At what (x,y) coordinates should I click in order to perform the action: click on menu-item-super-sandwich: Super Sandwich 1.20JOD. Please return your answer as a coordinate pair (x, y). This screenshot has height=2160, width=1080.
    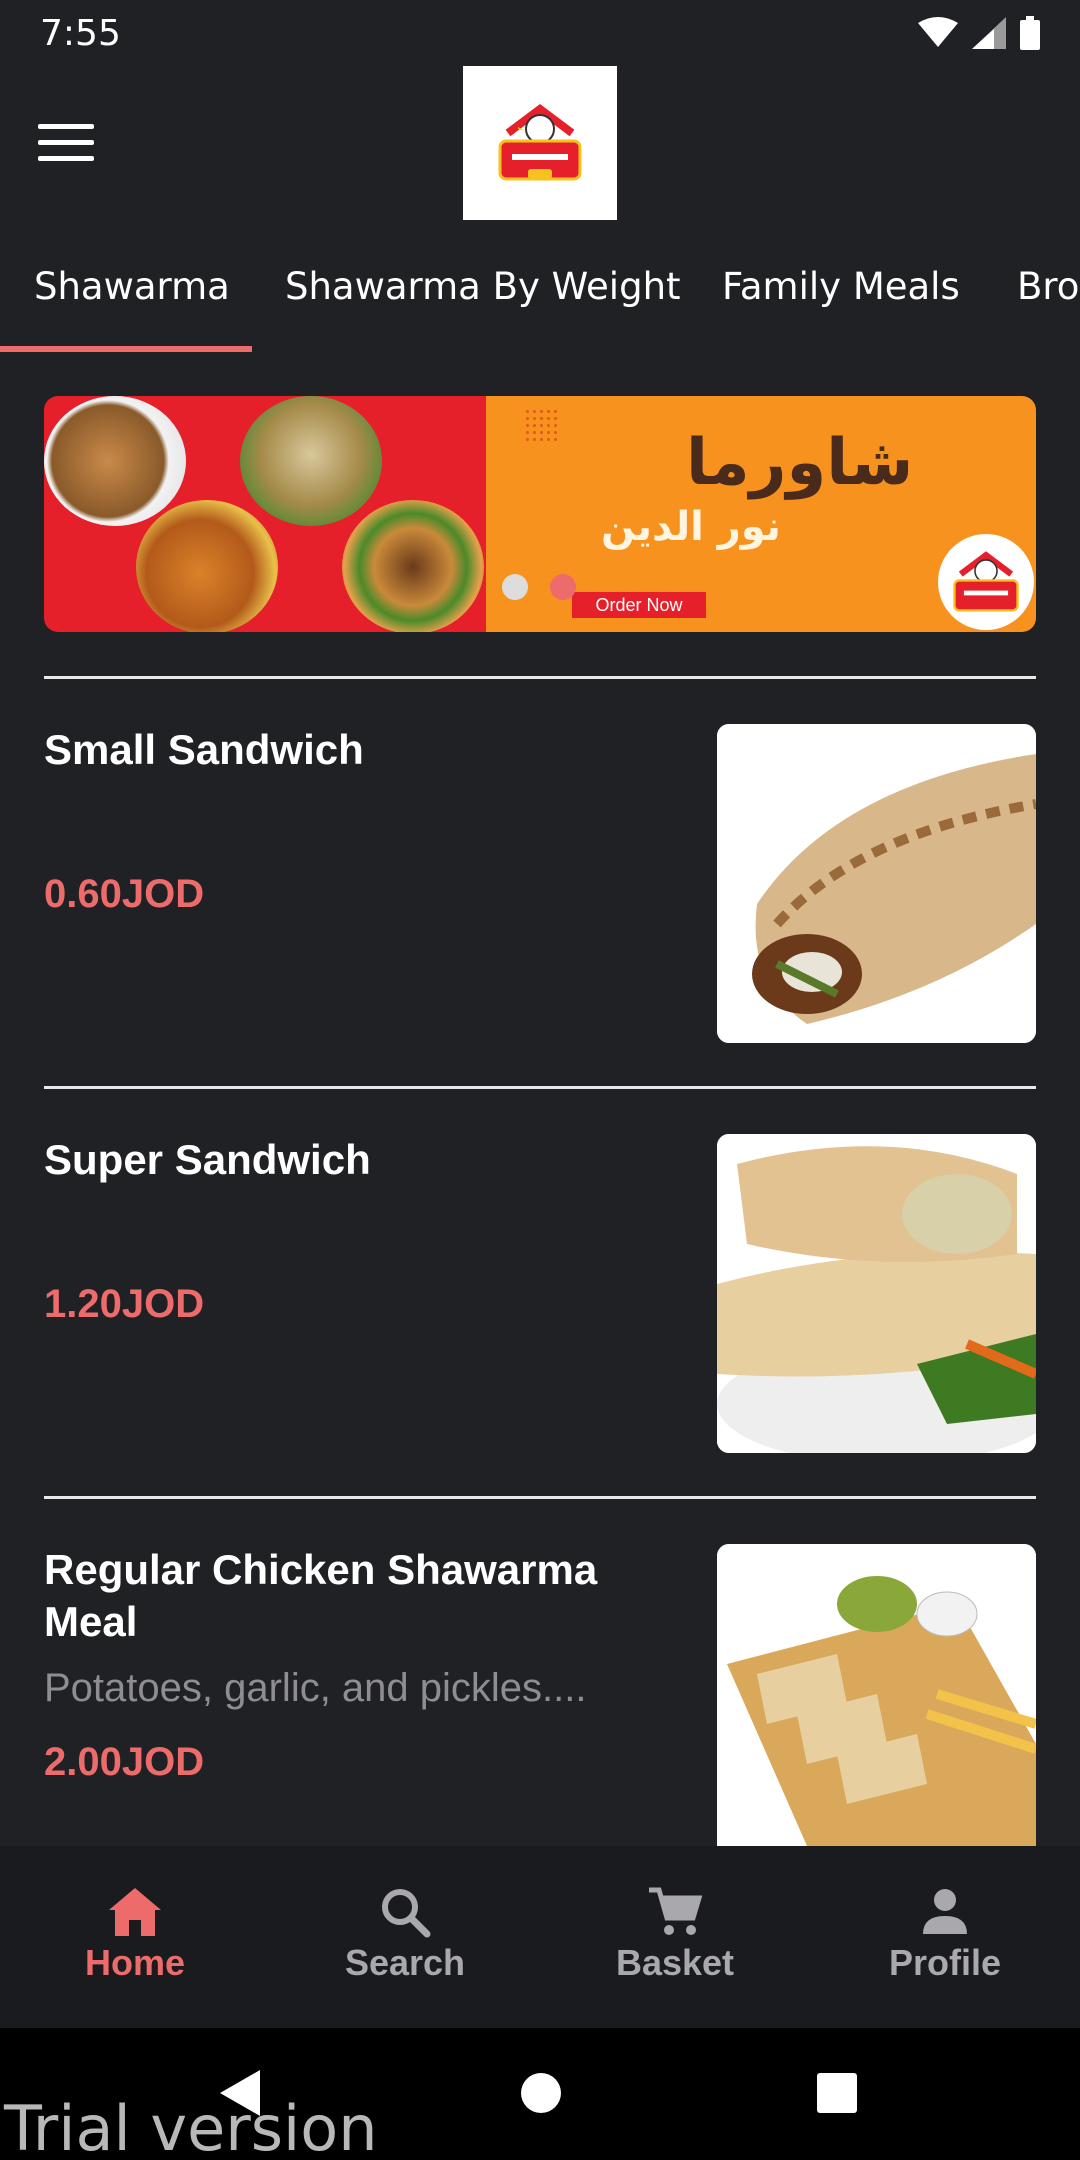
    Looking at the image, I should click on (540, 1294).